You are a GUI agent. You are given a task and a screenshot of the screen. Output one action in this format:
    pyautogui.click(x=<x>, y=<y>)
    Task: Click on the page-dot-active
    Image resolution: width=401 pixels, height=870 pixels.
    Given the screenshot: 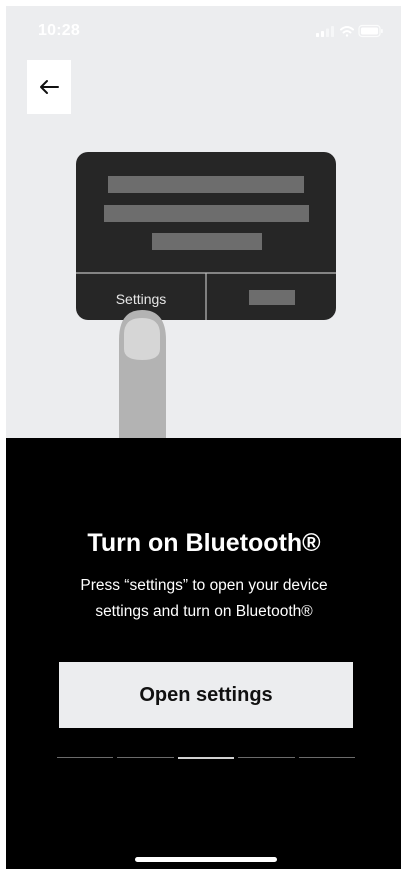 What is the action you would take?
    pyautogui.click(x=206, y=758)
    